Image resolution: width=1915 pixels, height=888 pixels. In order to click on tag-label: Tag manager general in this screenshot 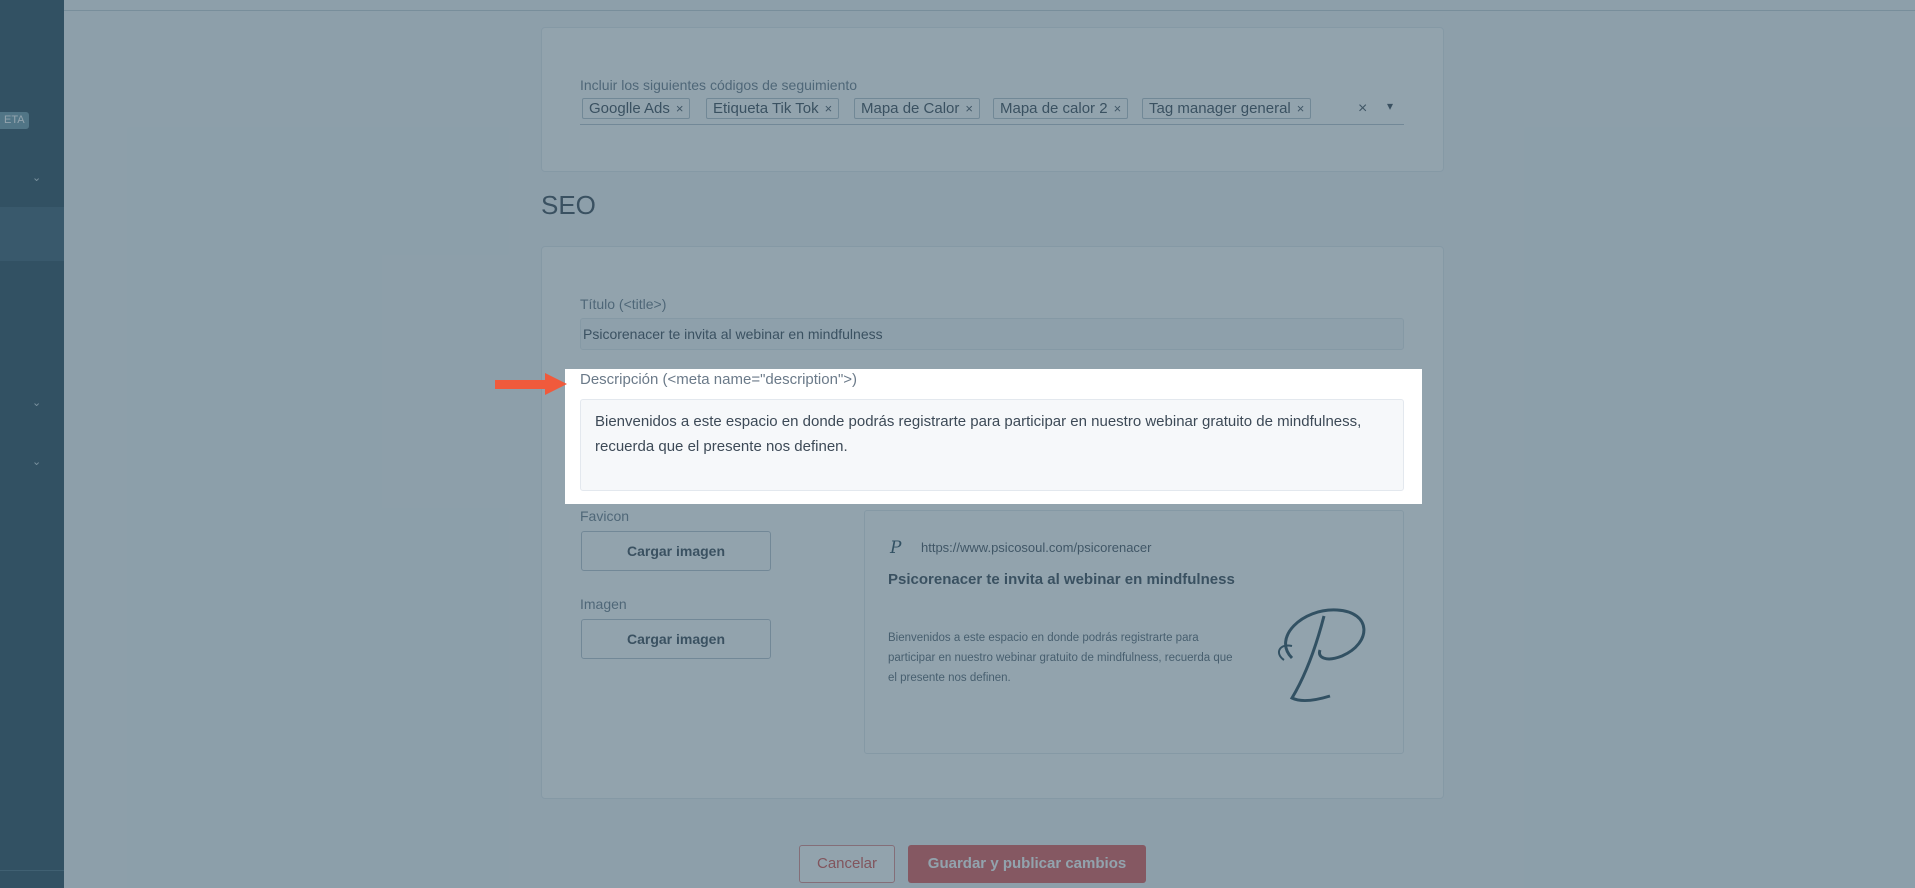, I will do `click(1220, 108)`.